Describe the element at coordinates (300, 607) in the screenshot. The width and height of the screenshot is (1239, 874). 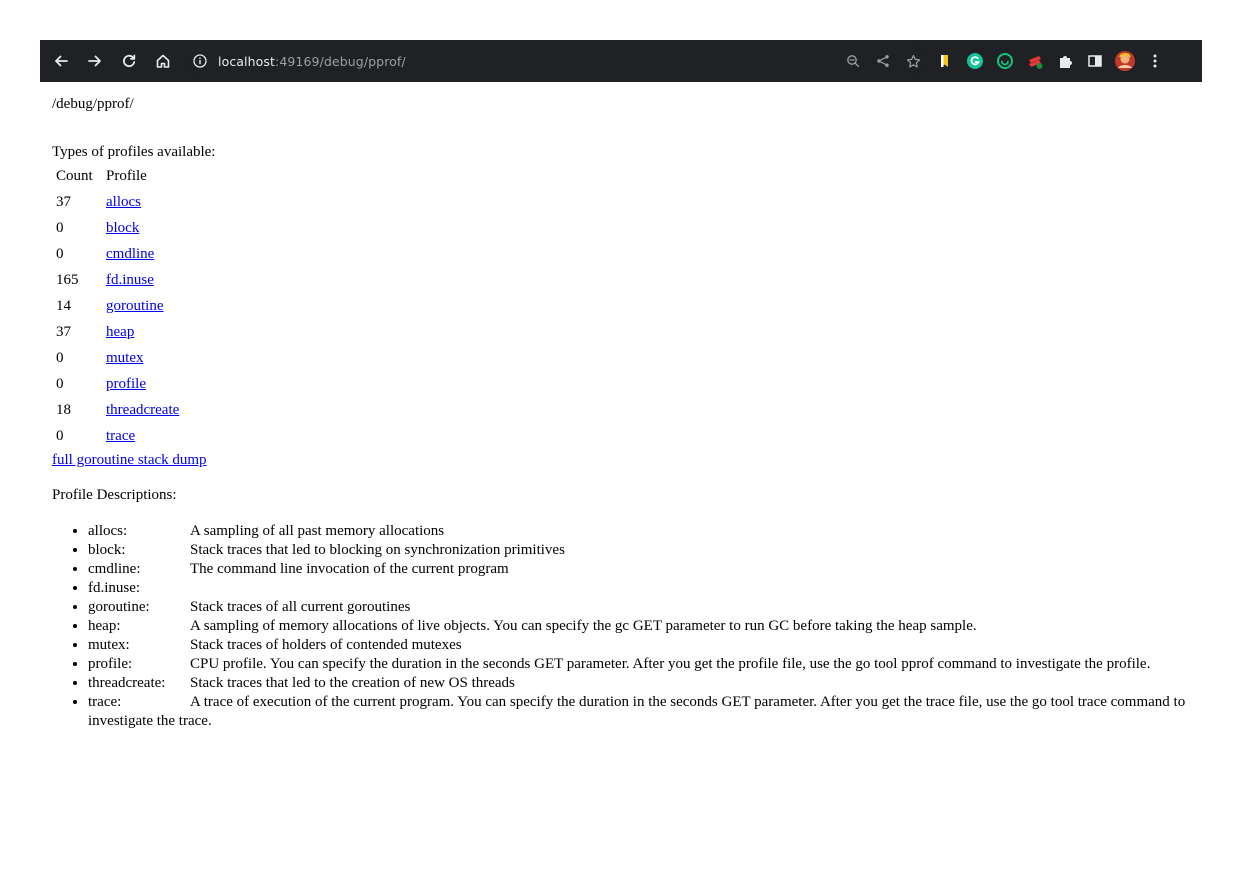
I see `description-text: Stack traces of all current goroutines` at that location.